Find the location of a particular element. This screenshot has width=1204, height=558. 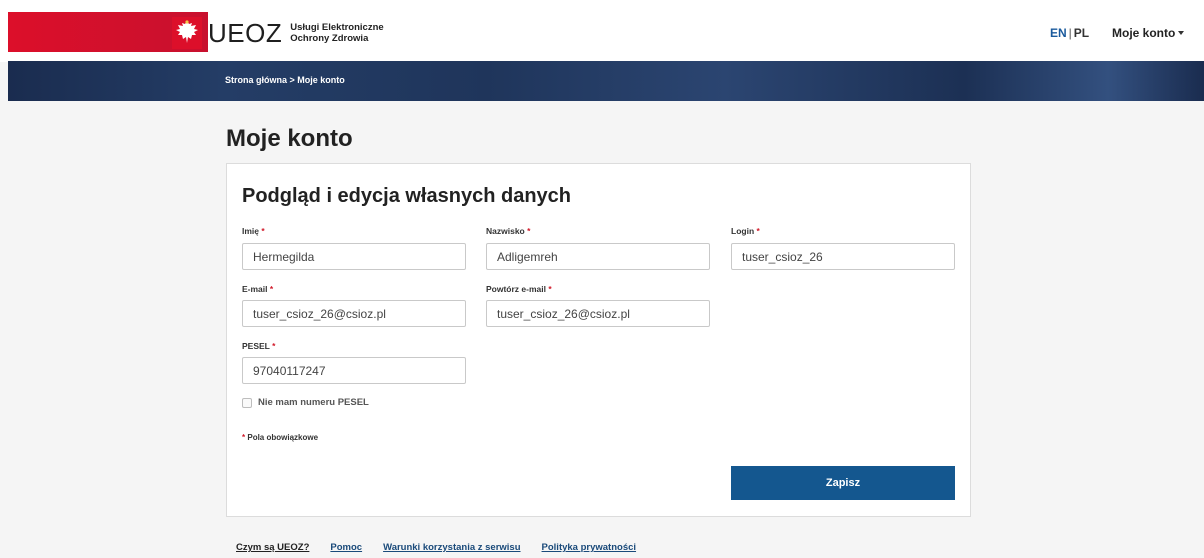

account-menu-button: Moje konto is located at coordinates (1148, 33).